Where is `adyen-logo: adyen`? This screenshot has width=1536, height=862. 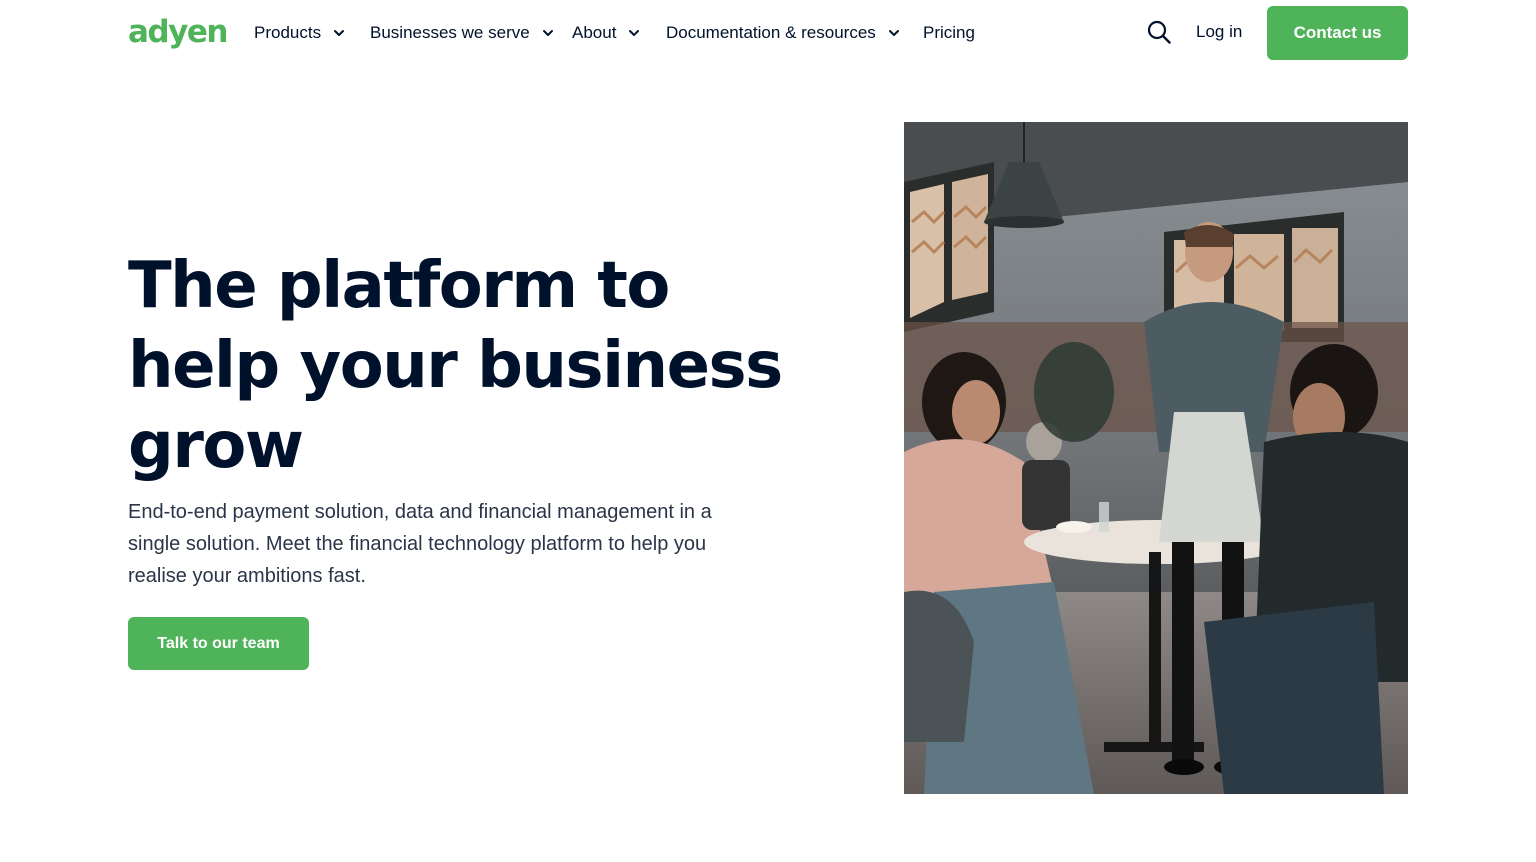
adyen-logo: adyen is located at coordinates (178, 32).